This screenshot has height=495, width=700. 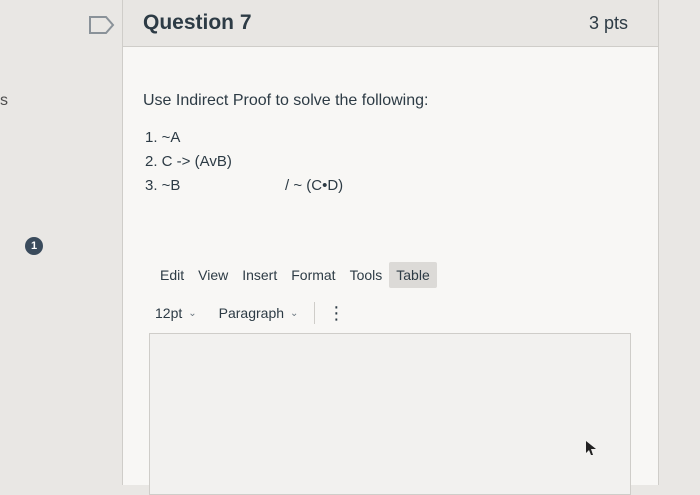 I want to click on editor-menu-bar: Edit View Insert Format Tools Table, so click(x=295, y=275).